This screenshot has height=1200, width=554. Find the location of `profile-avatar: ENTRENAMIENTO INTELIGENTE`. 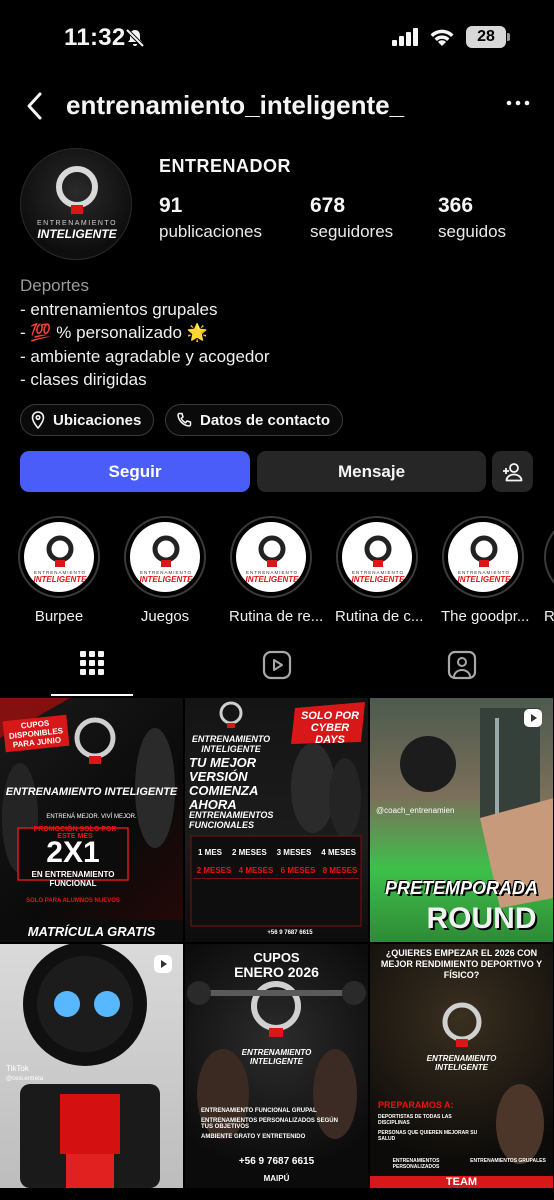

profile-avatar: ENTRENAMIENTO INTELIGENTE is located at coordinates (76, 204).